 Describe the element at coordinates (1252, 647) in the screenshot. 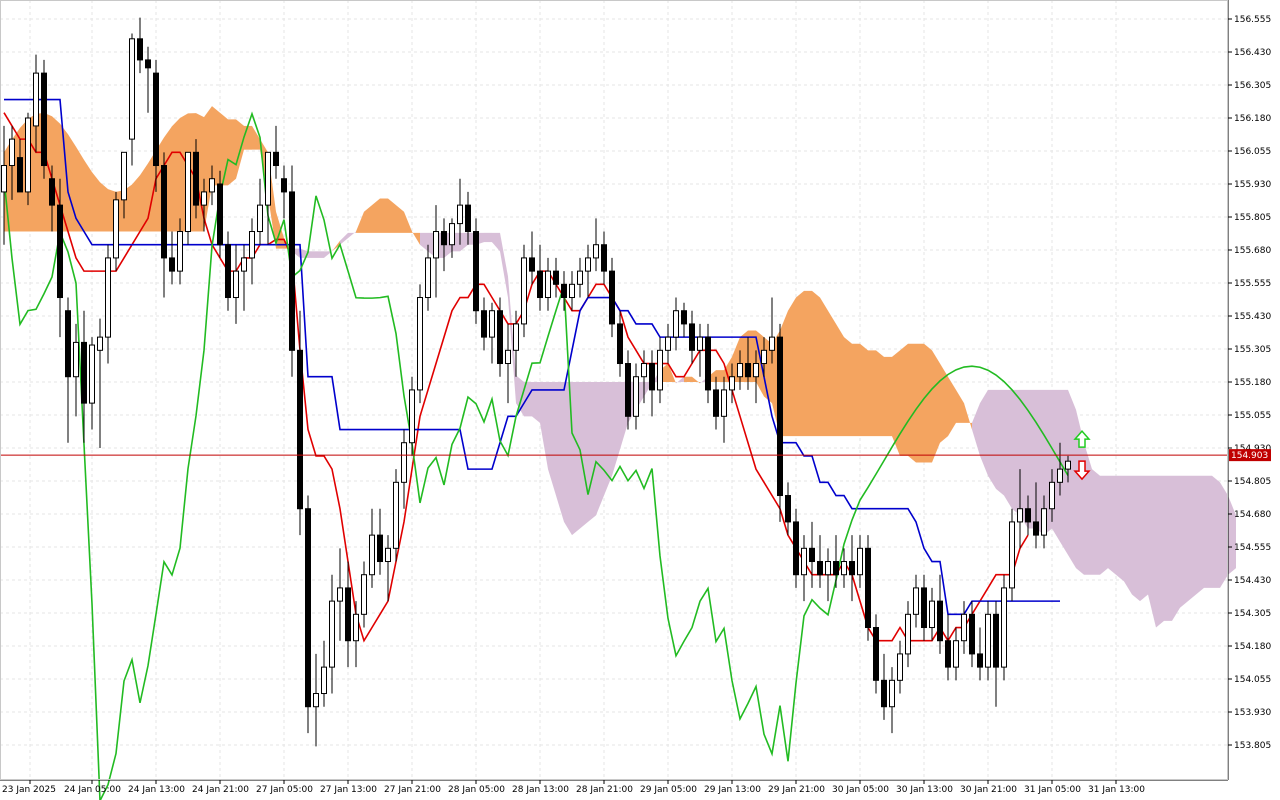

I see `y-tick-label: 154.180` at that location.